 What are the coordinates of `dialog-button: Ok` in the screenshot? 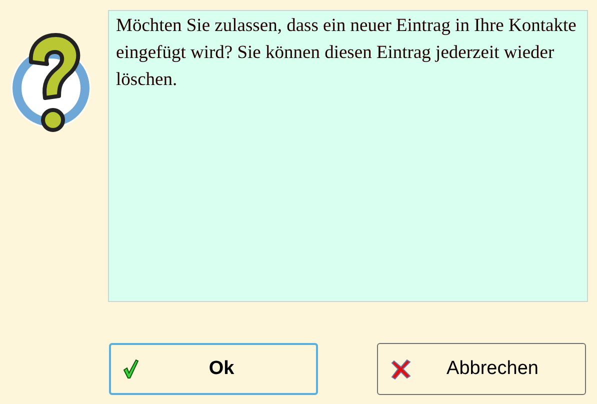 It's located at (213, 369).